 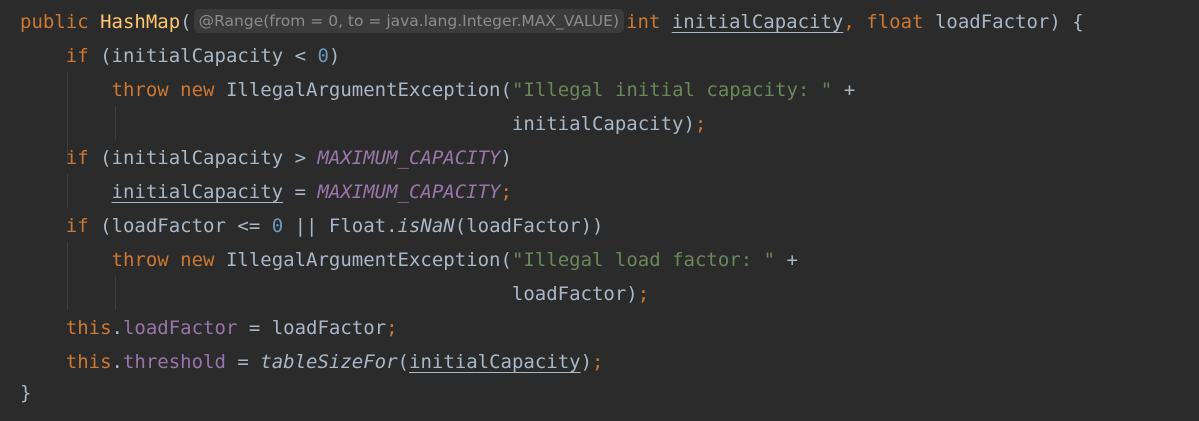 What do you see at coordinates (54, 22) in the screenshot?
I see `keyword-public: public` at bounding box center [54, 22].